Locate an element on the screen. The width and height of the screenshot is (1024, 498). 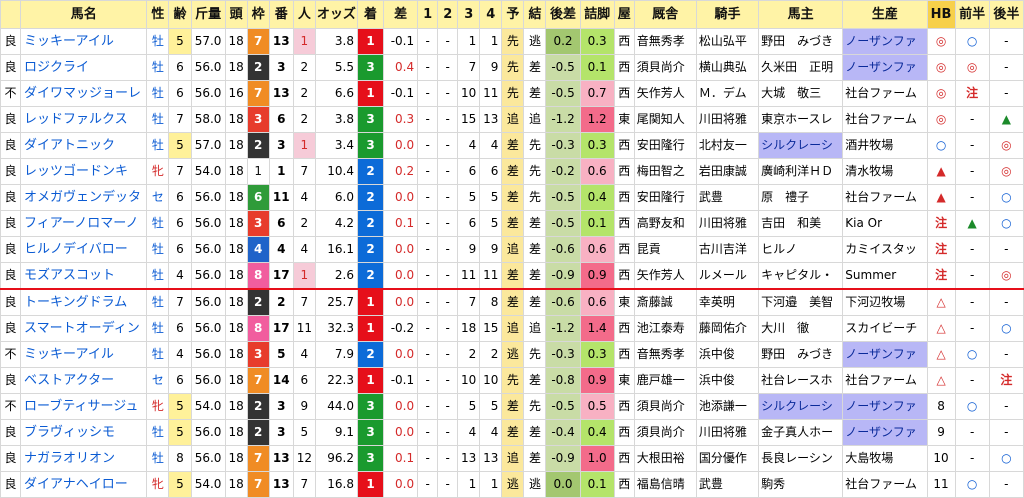
horse-name-link: フィアーノロマーノ is located at coordinates (84, 223).